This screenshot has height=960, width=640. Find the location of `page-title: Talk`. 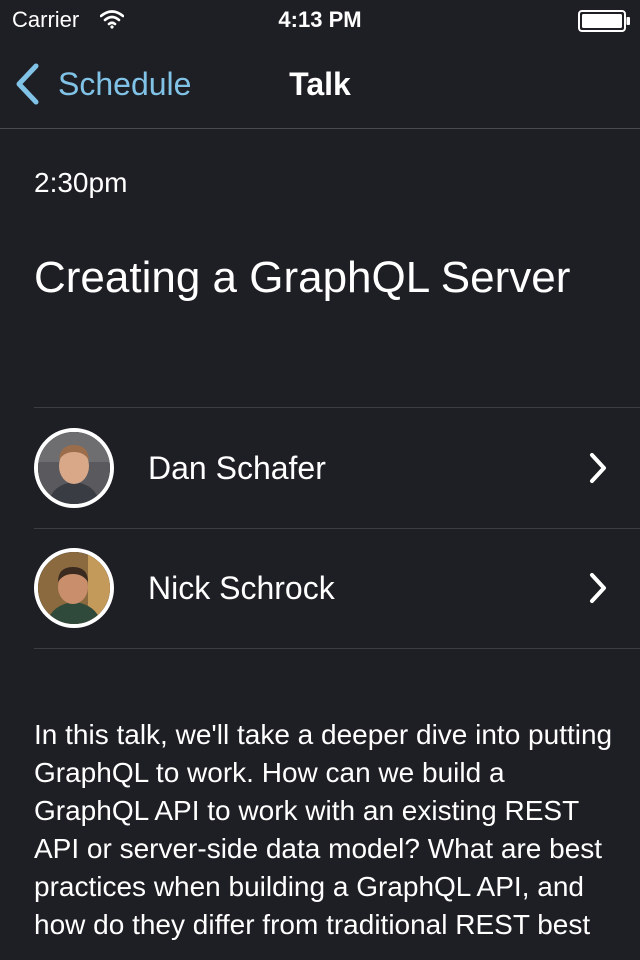

page-title: Talk is located at coordinates (320, 84).